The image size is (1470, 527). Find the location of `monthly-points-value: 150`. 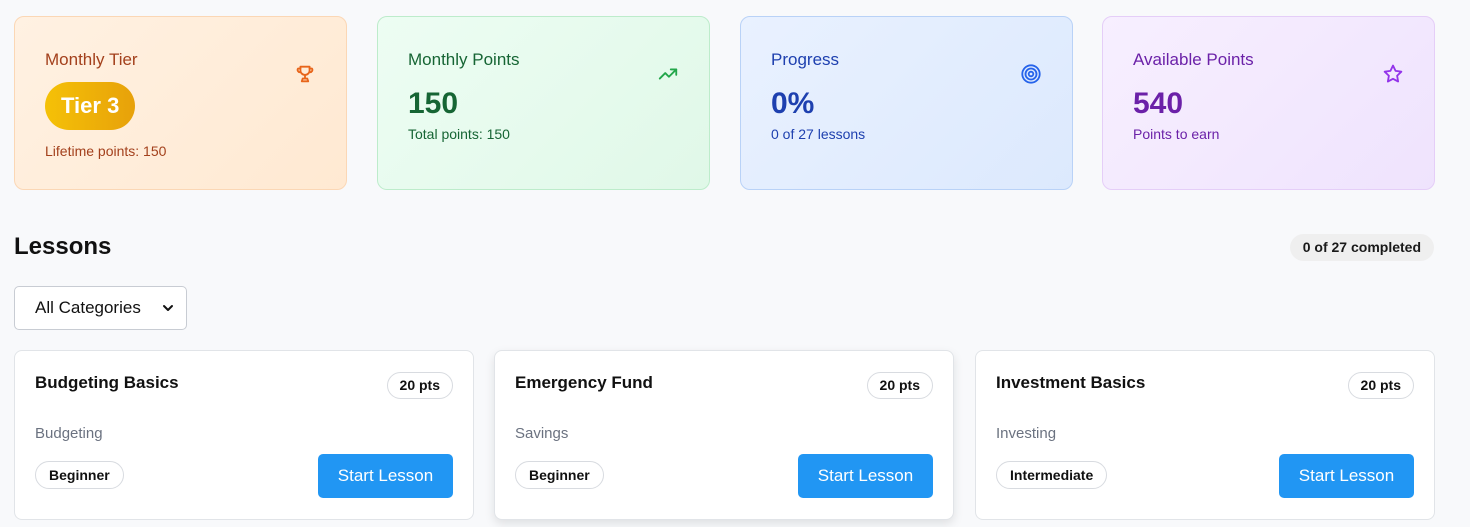

monthly-points-value: 150 is located at coordinates (433, 103).